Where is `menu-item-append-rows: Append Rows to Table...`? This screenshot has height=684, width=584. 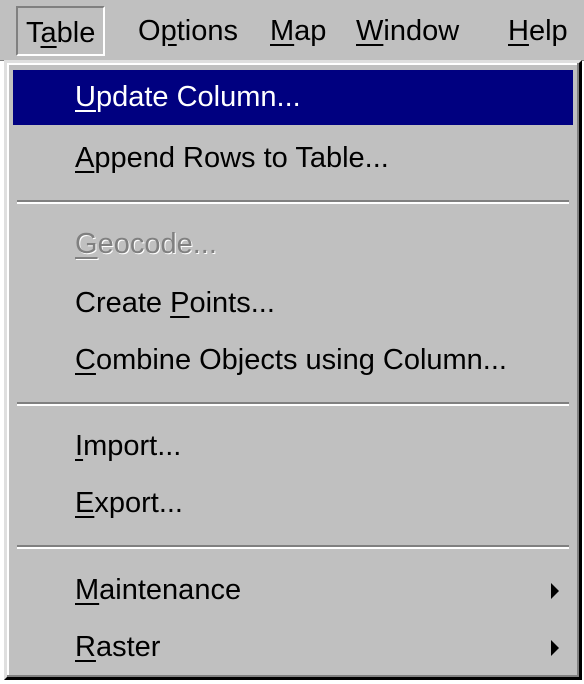
menu-item-append-rows: Append Rows to Table... is located at coordinates (293, 158).